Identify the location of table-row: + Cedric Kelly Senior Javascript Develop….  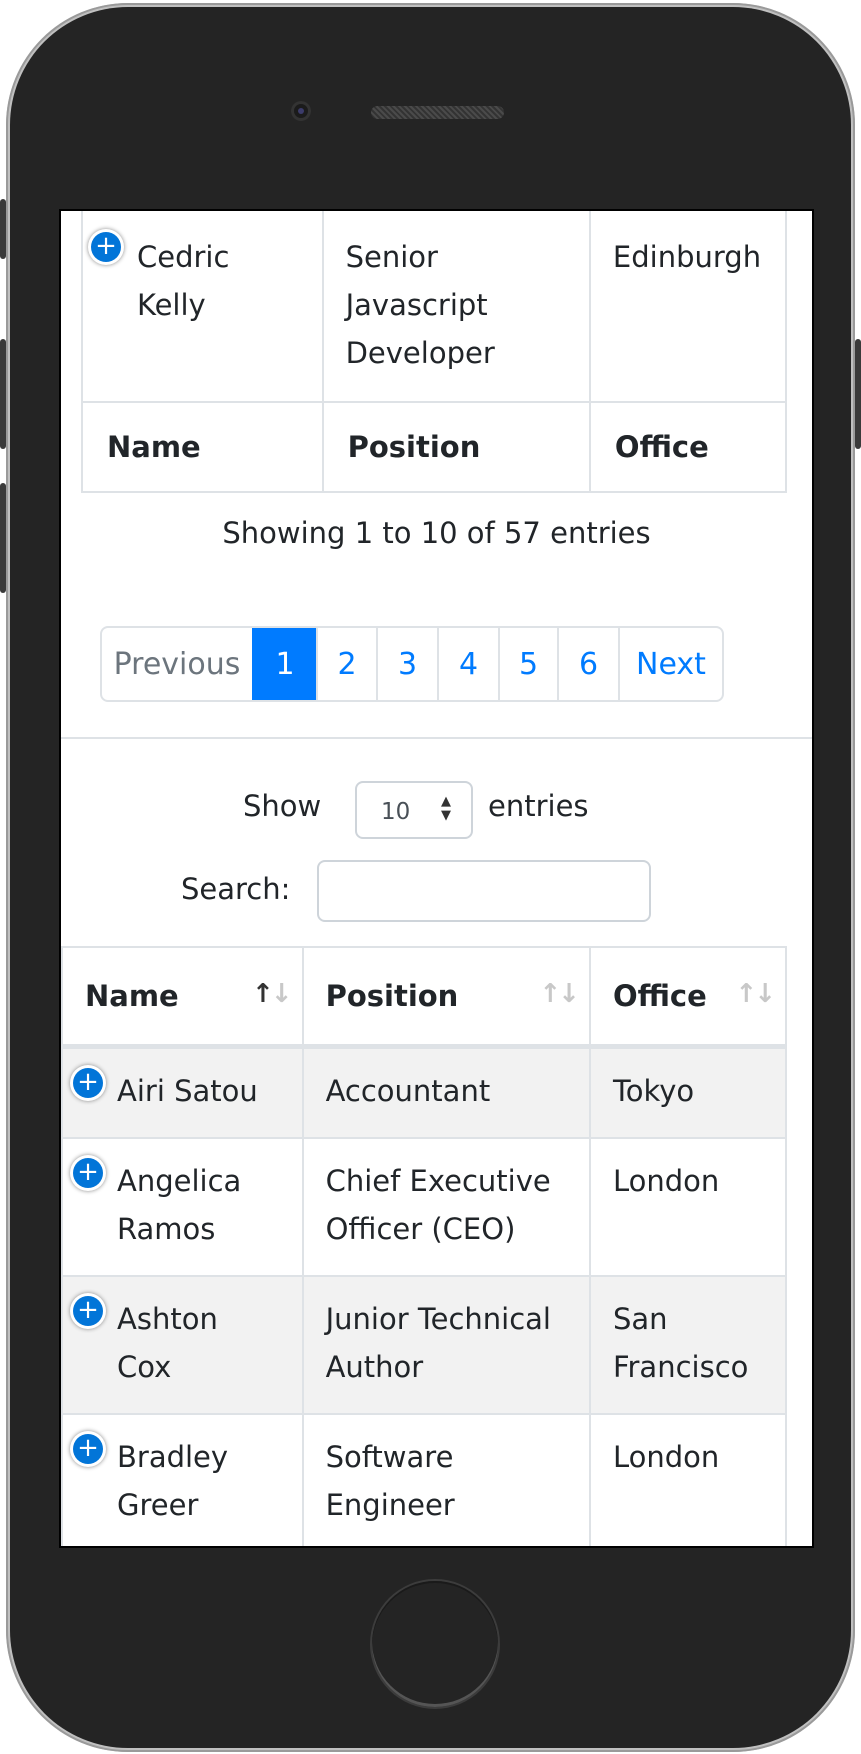
(434, 307).